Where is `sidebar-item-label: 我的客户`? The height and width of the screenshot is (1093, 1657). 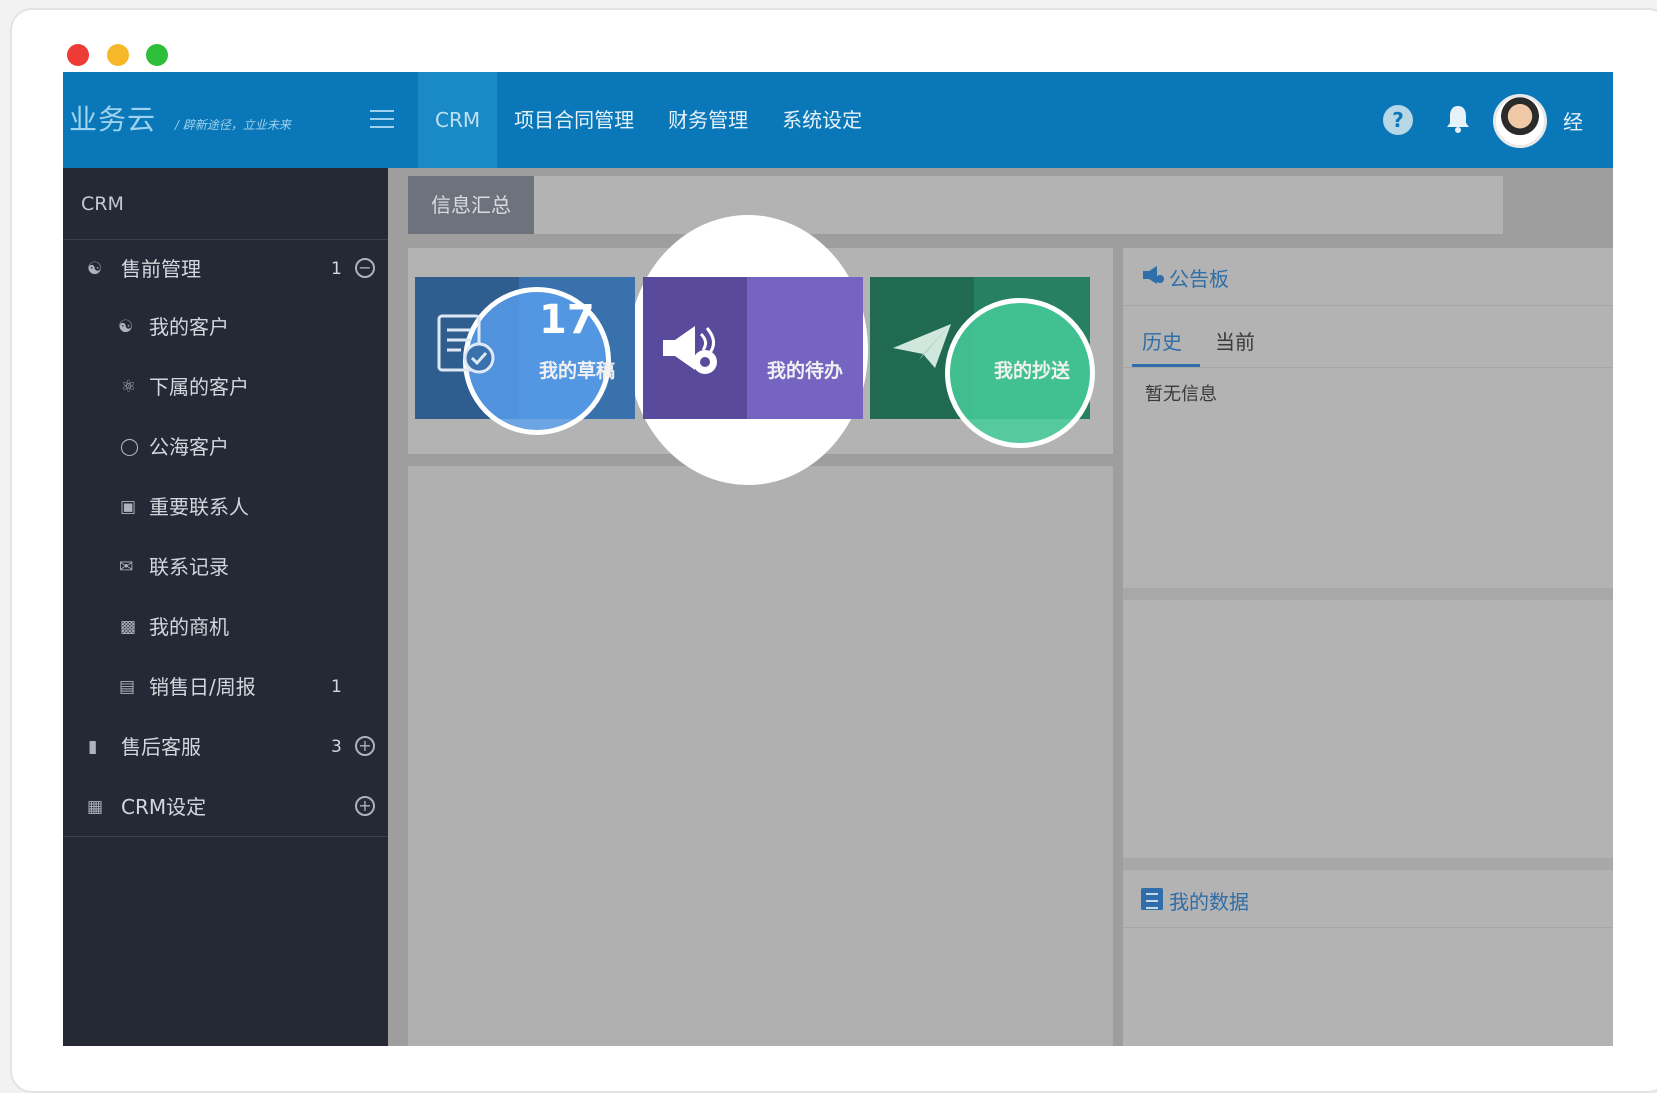 sidebar-item-label: 我的客户 is located at coordinates (189, 327).